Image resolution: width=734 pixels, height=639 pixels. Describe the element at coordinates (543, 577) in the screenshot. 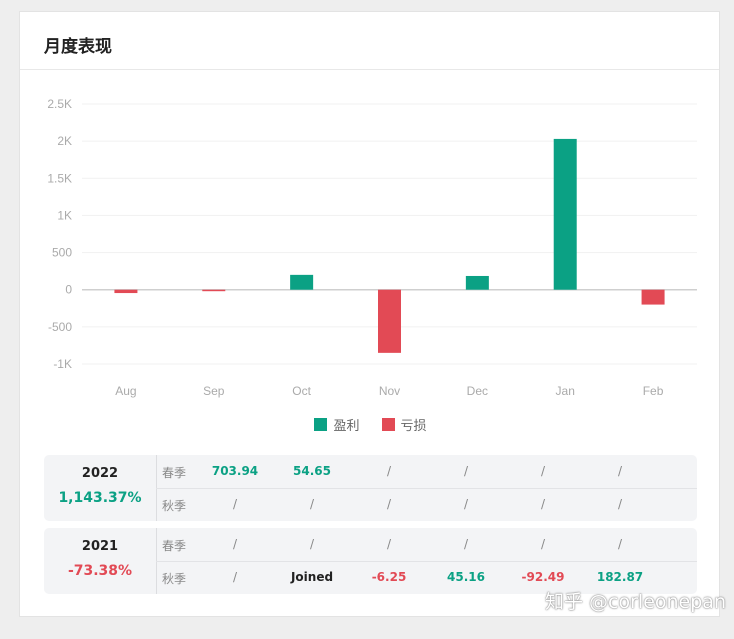

I see `season-cell: -92.49` at that location.